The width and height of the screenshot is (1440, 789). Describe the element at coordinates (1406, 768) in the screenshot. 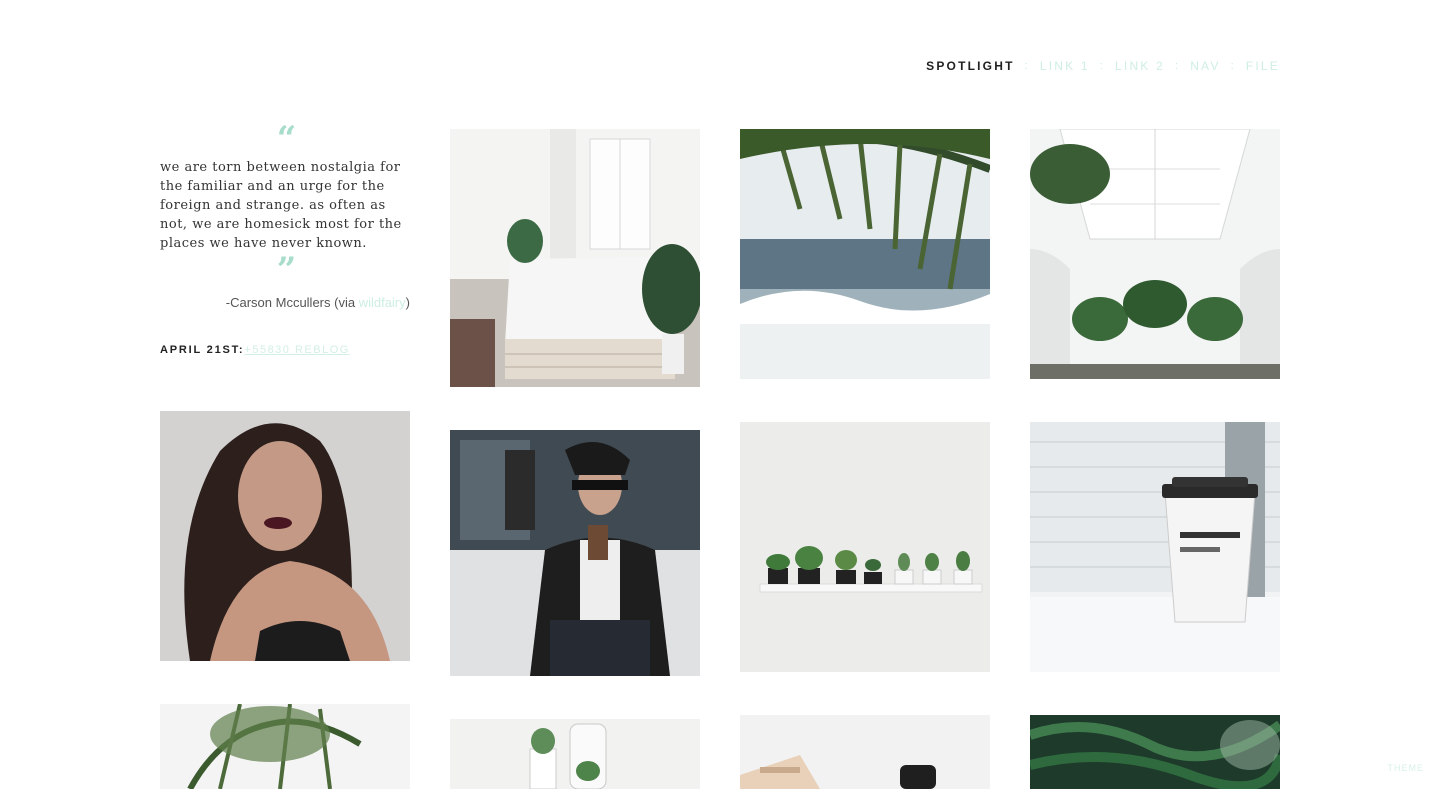

I see `theme-credit-link: THEME` at that location.